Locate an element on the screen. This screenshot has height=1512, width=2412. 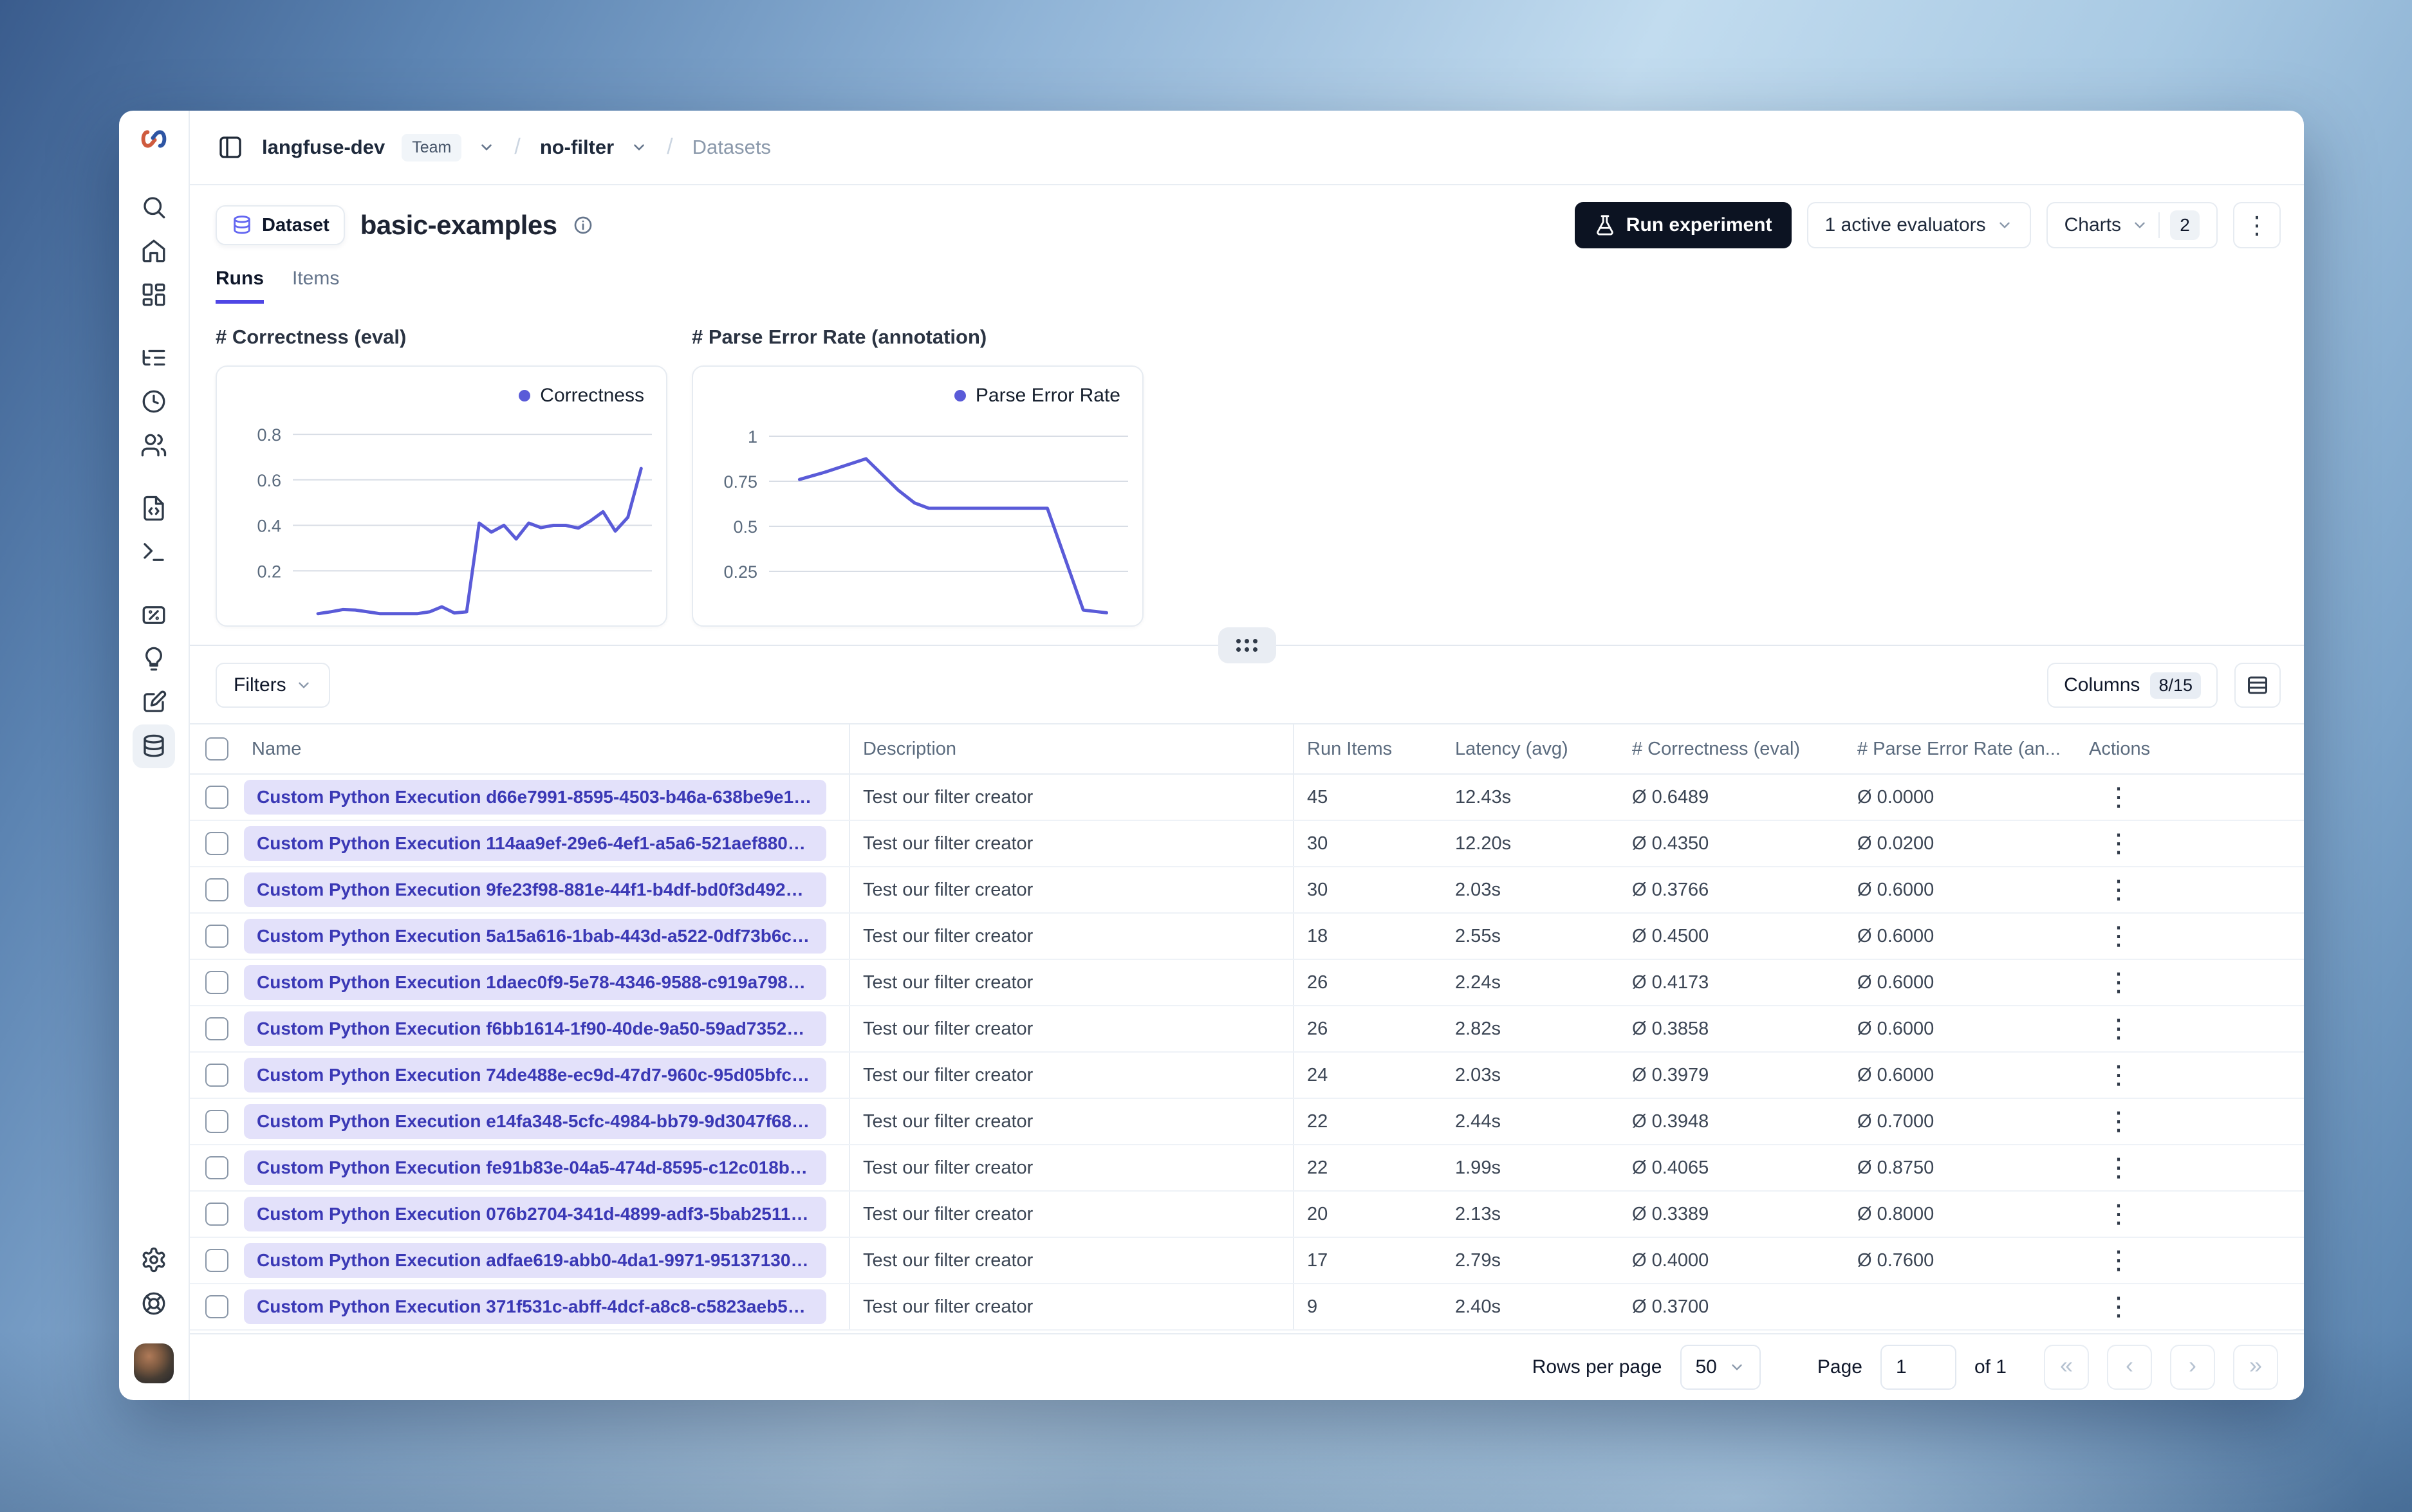
active-evaluators-dropdown: 1 active evaluators is located at coordinates (1919, 225).